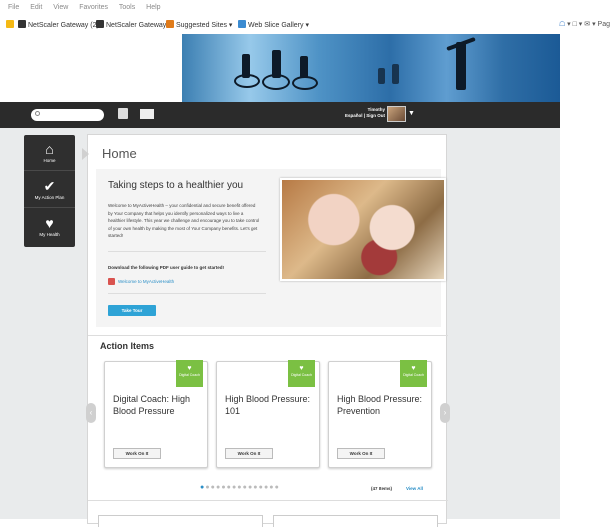 The image size is (610, 527). I want to click on user-links: Español | Sign Out, so click(365, 116).